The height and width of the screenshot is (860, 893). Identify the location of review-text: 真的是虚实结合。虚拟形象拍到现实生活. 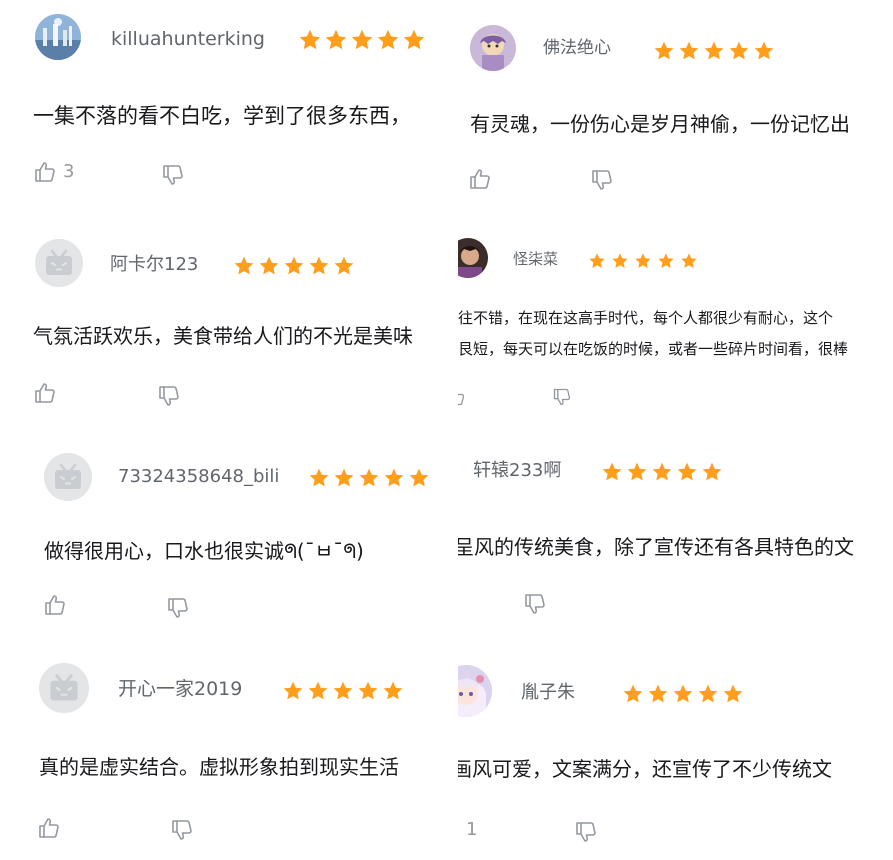
(219, 767).